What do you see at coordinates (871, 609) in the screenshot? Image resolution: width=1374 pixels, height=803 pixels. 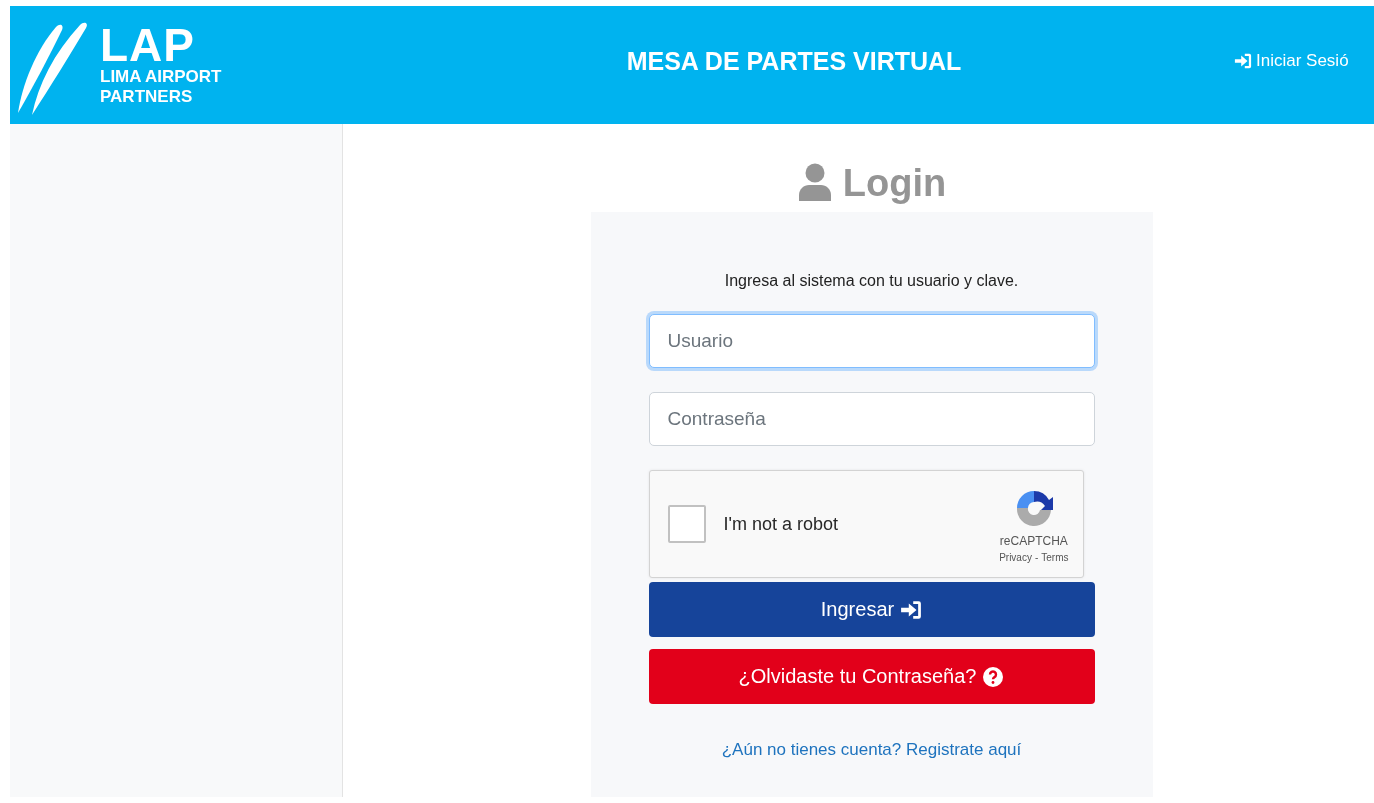 I see `login-button: Ingresar` at bounding box center [871, 609].